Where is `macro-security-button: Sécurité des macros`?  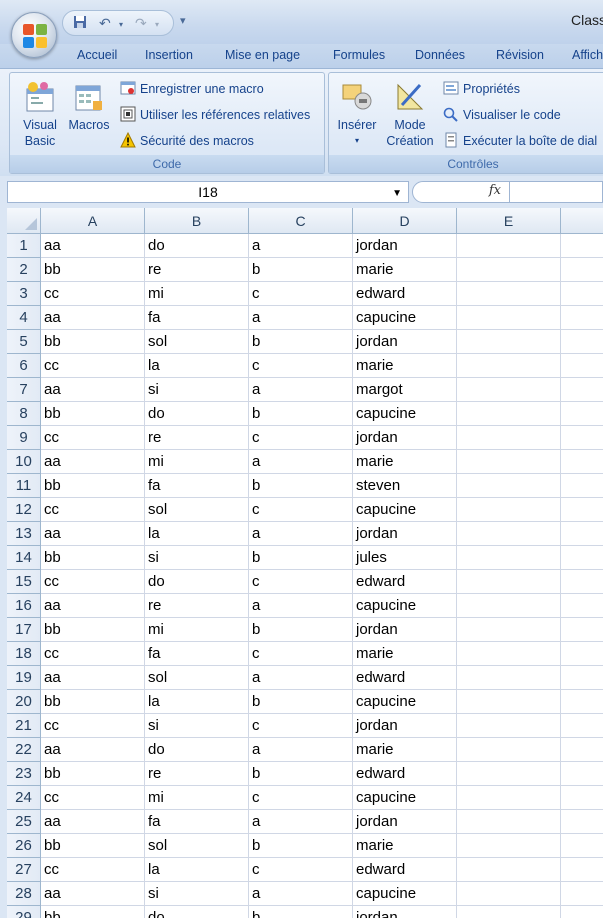 macro-security-button: Sécurité des macros is located at coordinates (187, 141).